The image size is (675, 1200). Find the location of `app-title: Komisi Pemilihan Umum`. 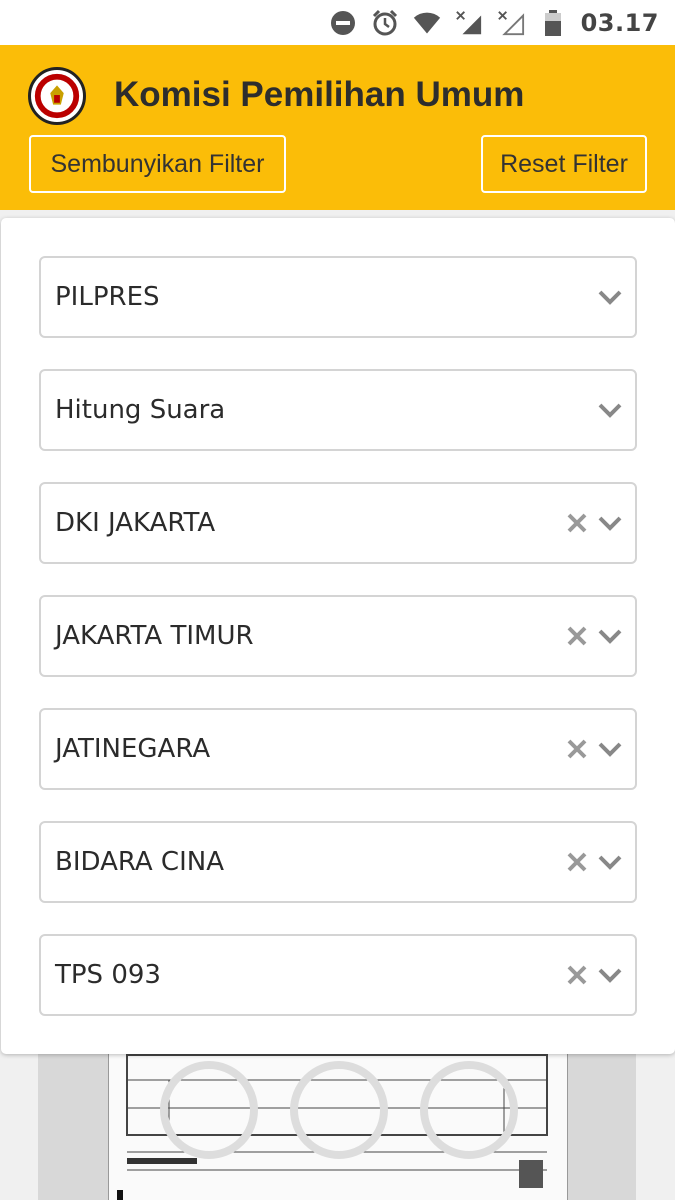

app-title: Komisi Pemilihan Umum is located at coordinates (319, 94).